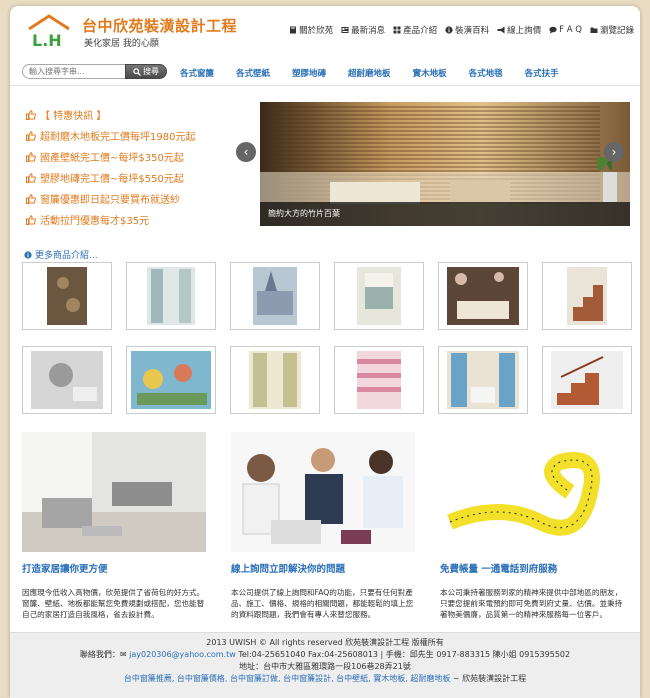  Describe the element at coordinates (397, 30) in the screenshot. I see `grid-icon` at that location.